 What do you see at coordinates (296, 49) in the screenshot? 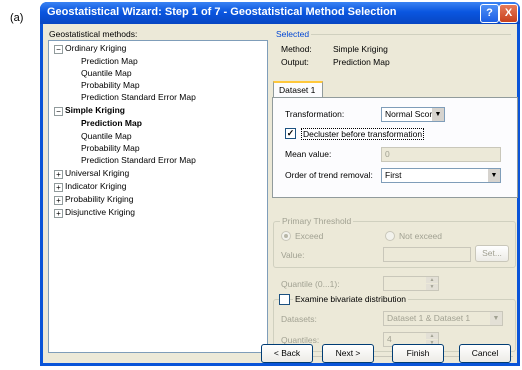
I see `method-label: Method:` at bounding box center [296, 49].